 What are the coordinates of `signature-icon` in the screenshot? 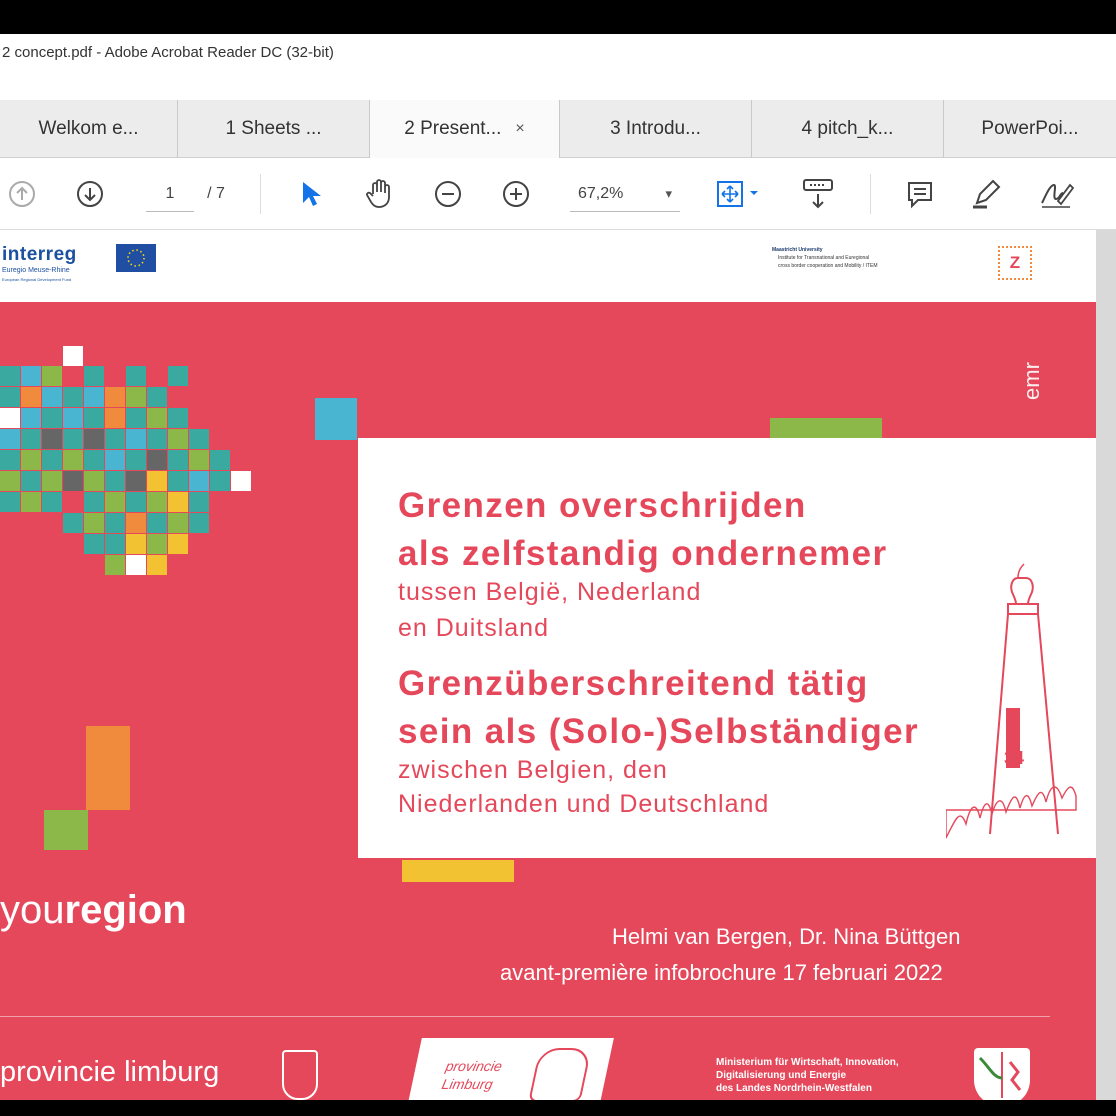 It's located at (1058, 195).